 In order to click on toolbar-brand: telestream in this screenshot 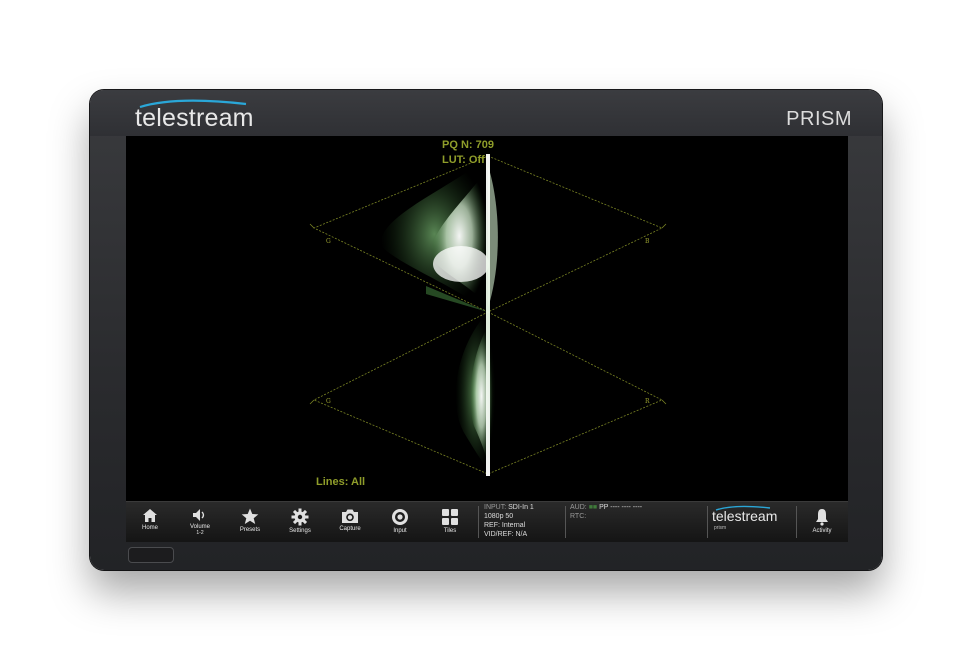, I will do `click(745, 516)`.